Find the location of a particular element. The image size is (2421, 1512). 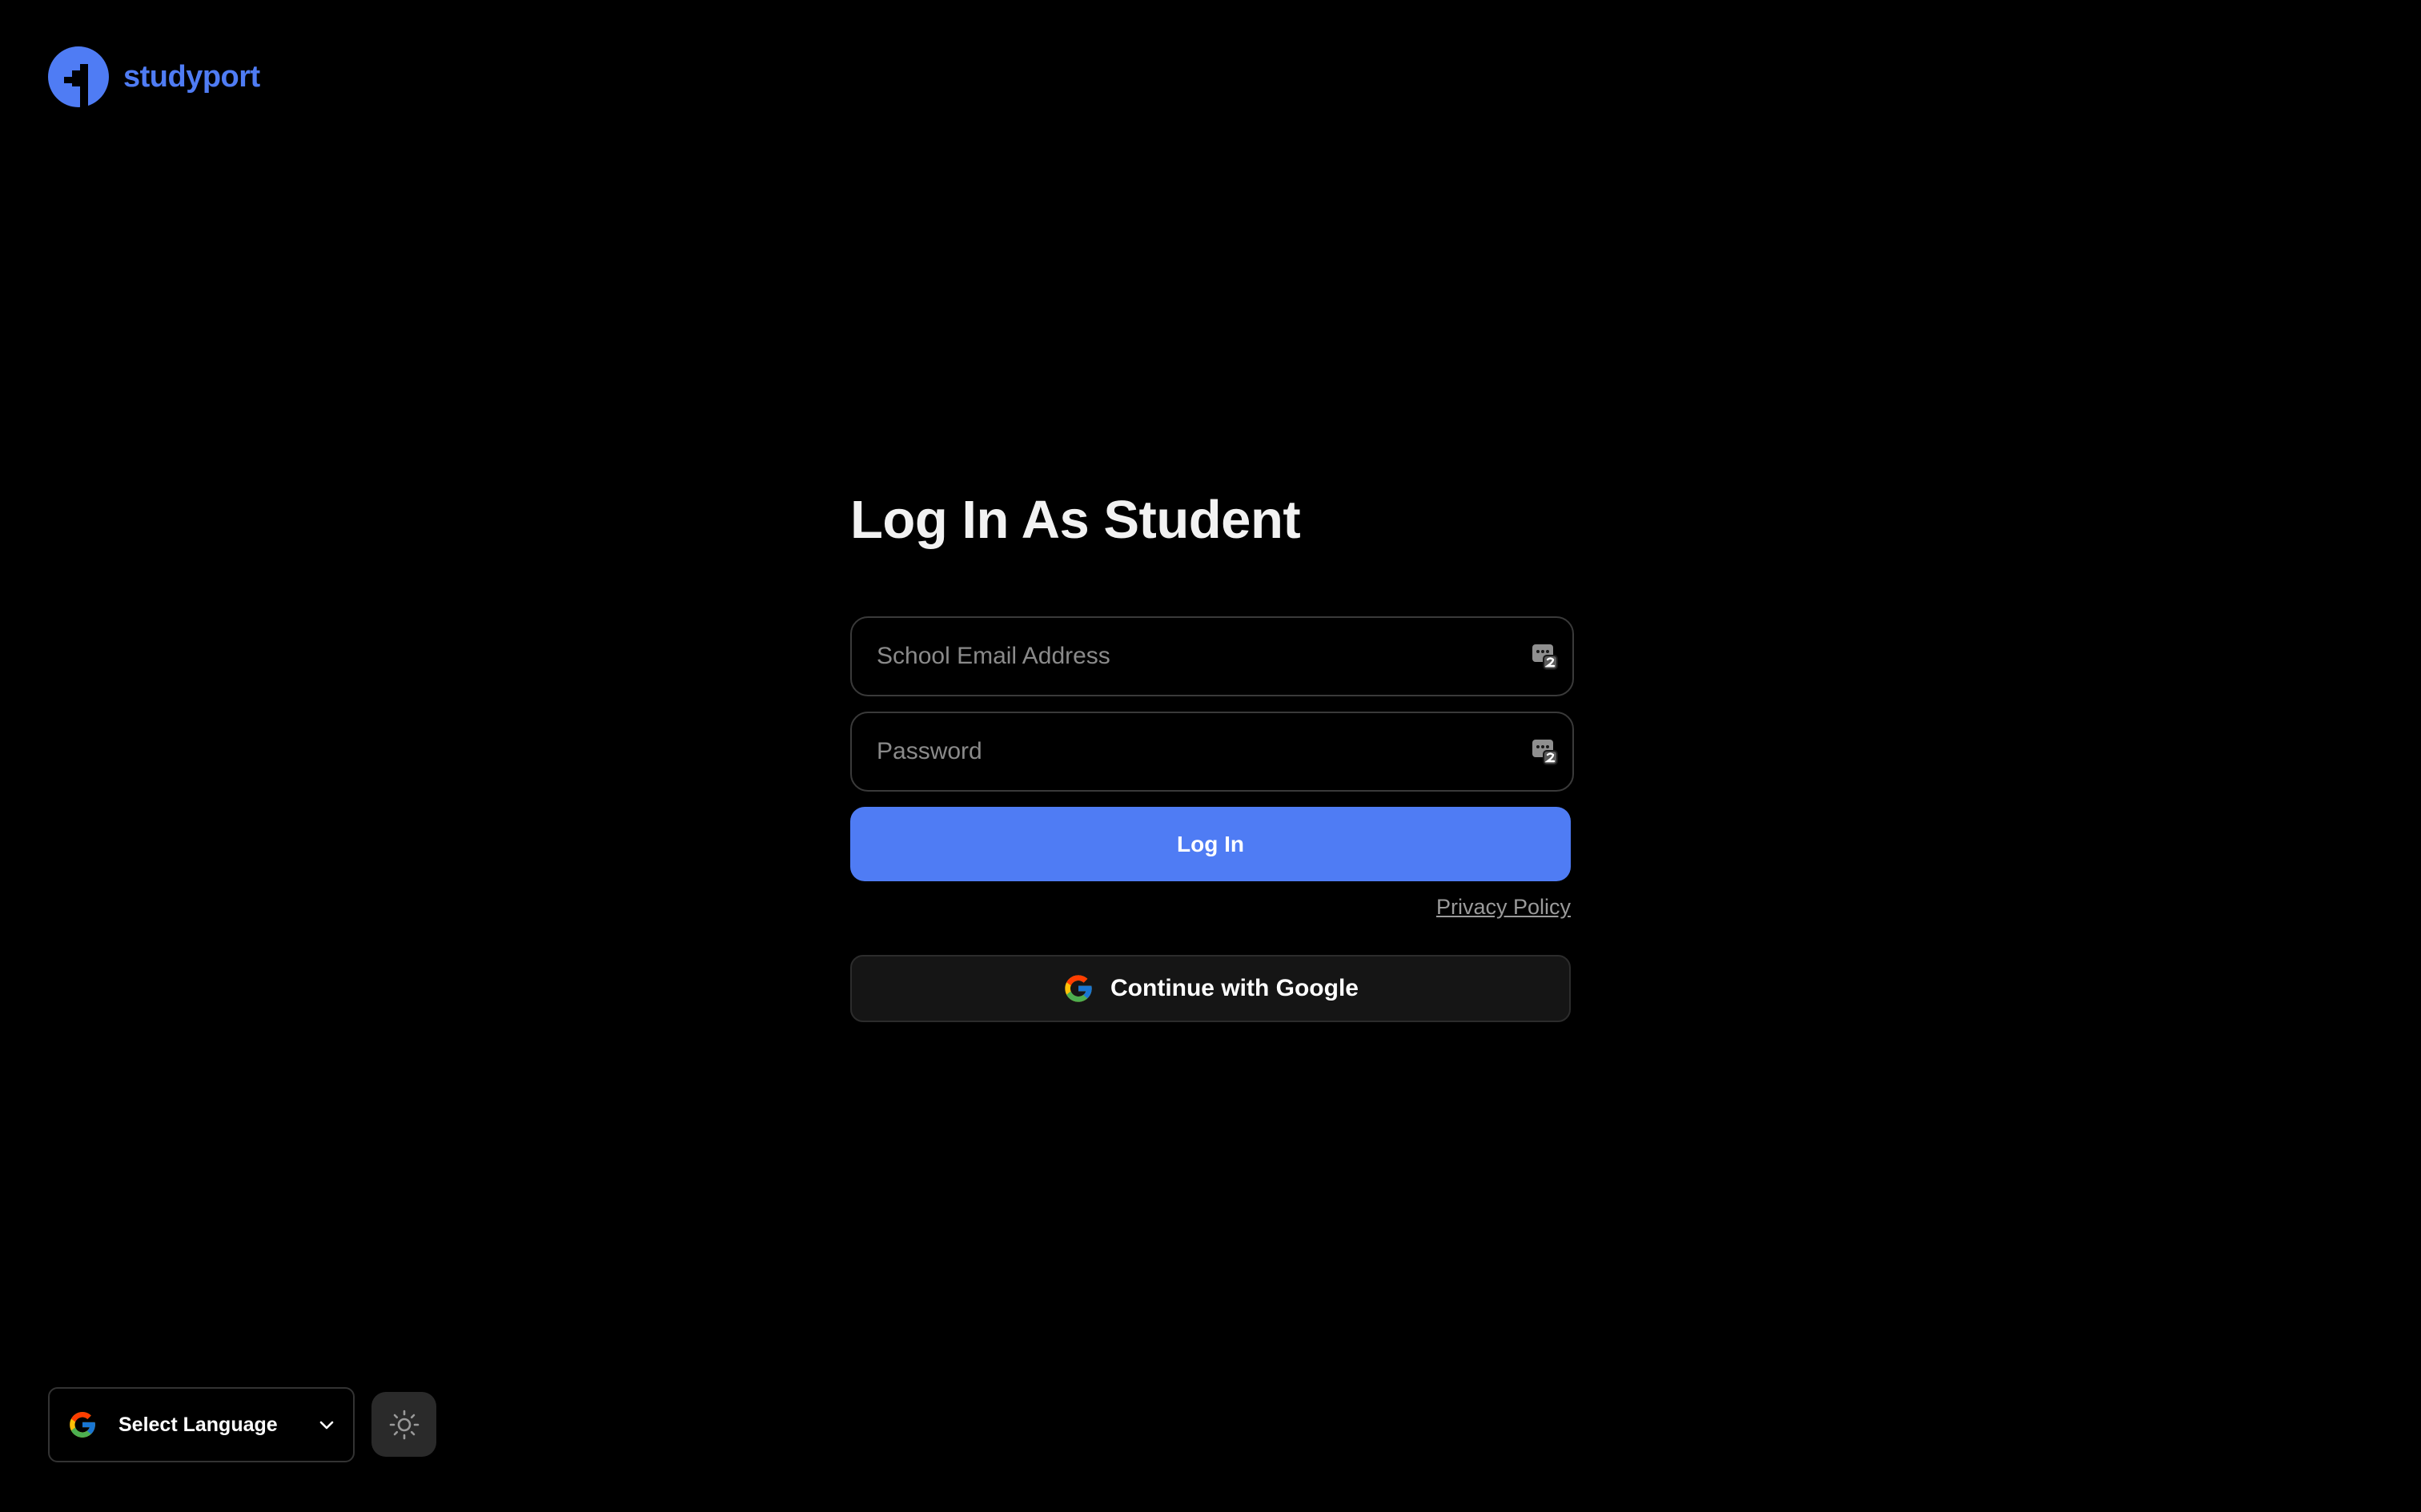

email-input is located at coordinates (1212, 657).